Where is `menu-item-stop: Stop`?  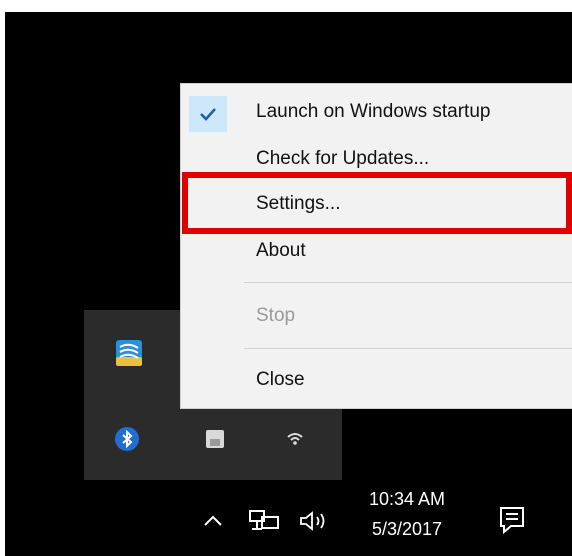 menu-item-stop: Stop is located at coordinates (376, 316).